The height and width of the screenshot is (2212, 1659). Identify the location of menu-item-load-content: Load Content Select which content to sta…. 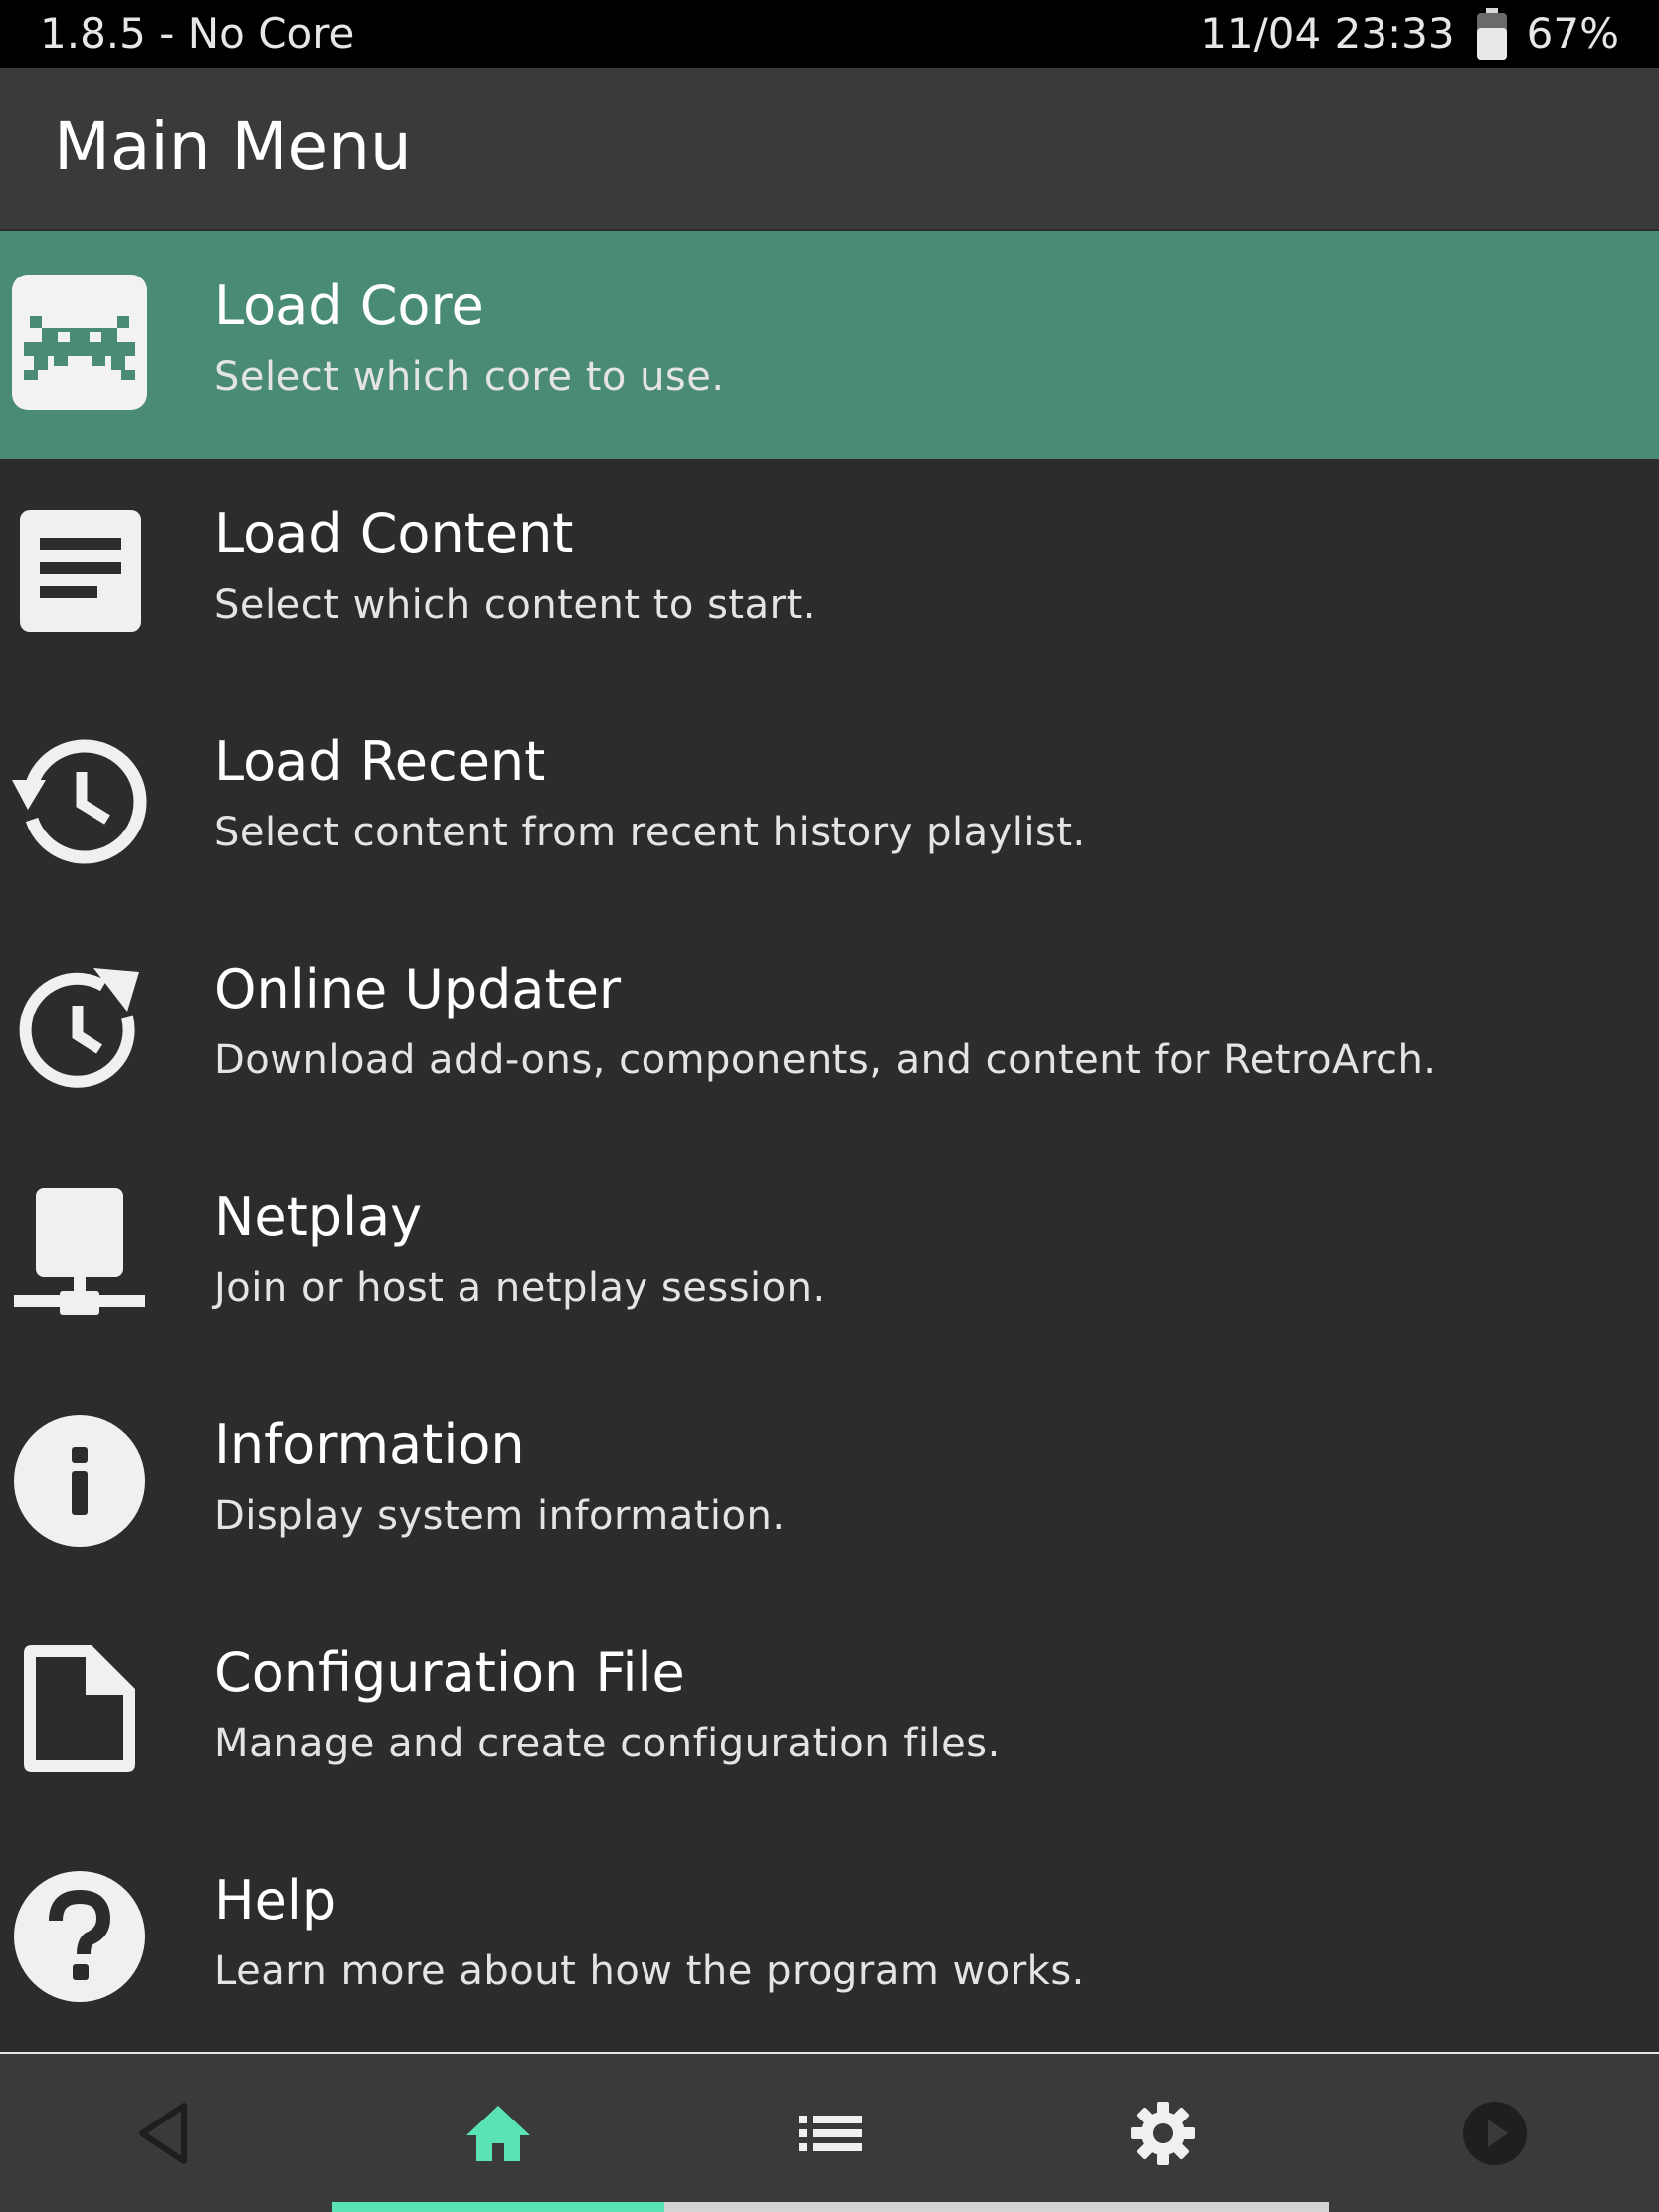
(829, 572).